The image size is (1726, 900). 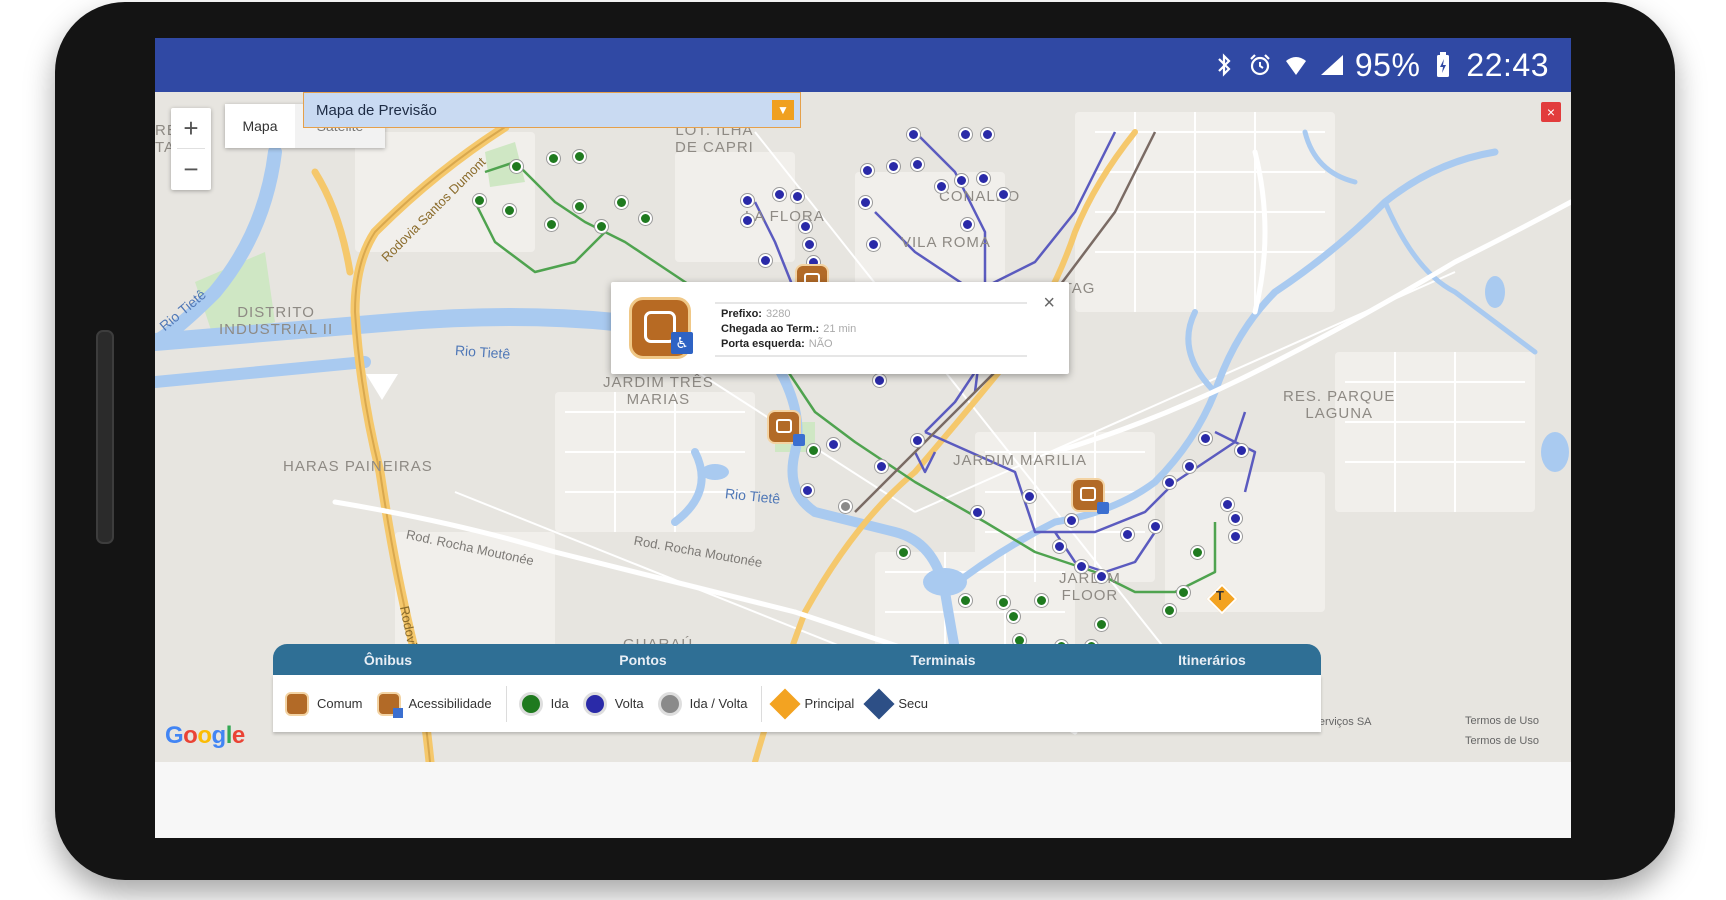 What do you see at coordinates (191, 169) in the screenshot?
I see `zoom-out-button: −` at bounding box center [191, 169].